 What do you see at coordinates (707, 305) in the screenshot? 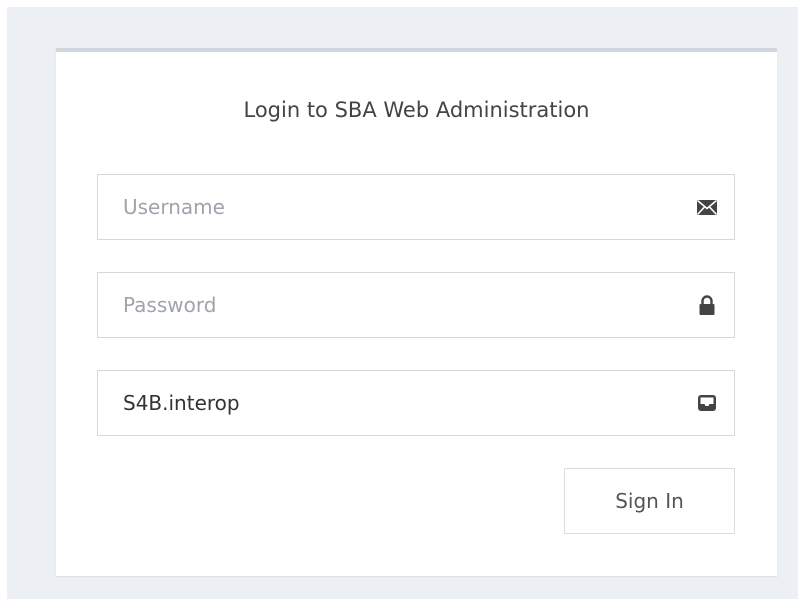
I see `lock-icon` at bounding box center [707, 305].